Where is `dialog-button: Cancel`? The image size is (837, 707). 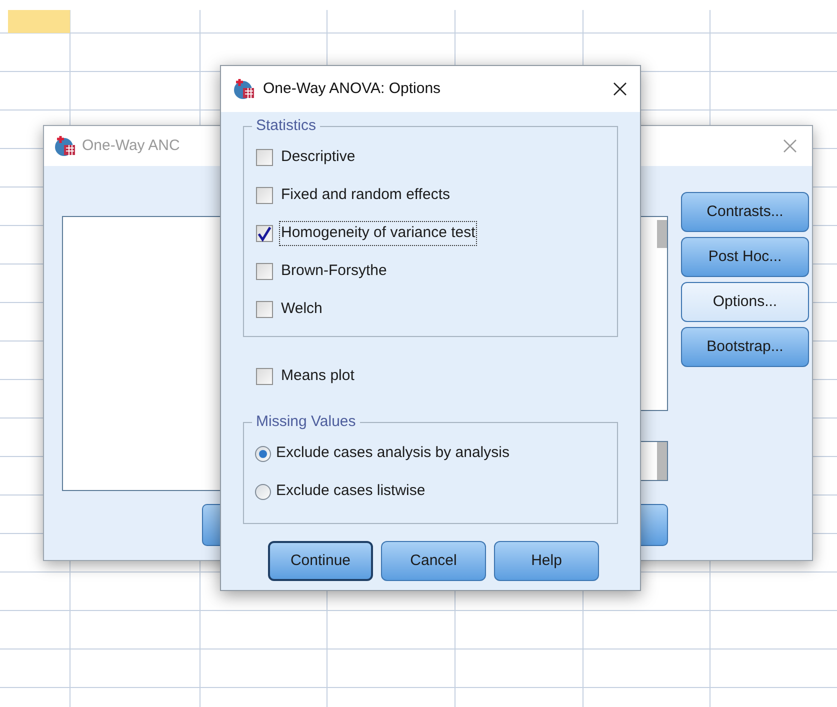 dialog-button: Cancel is located at coordinates (433, 561).